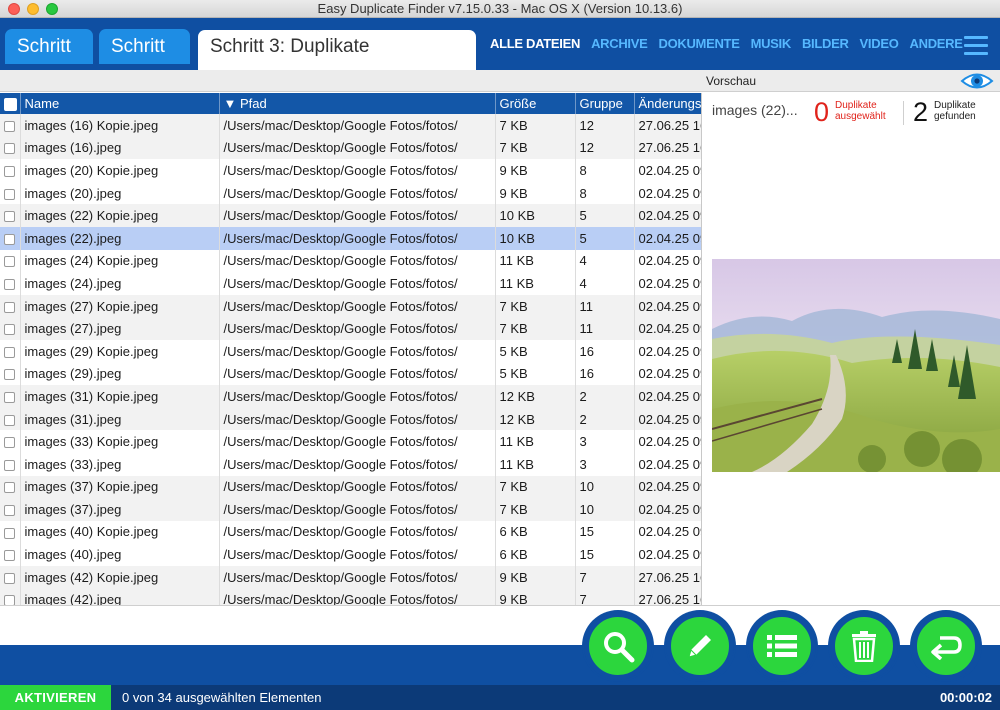 Image resolution: width=1000 pixels, height=710 pixels. What do you see at coordinates (825, 43) in the screenshot?
I see `category-images: Bilder` at bounding box center [825, 43].